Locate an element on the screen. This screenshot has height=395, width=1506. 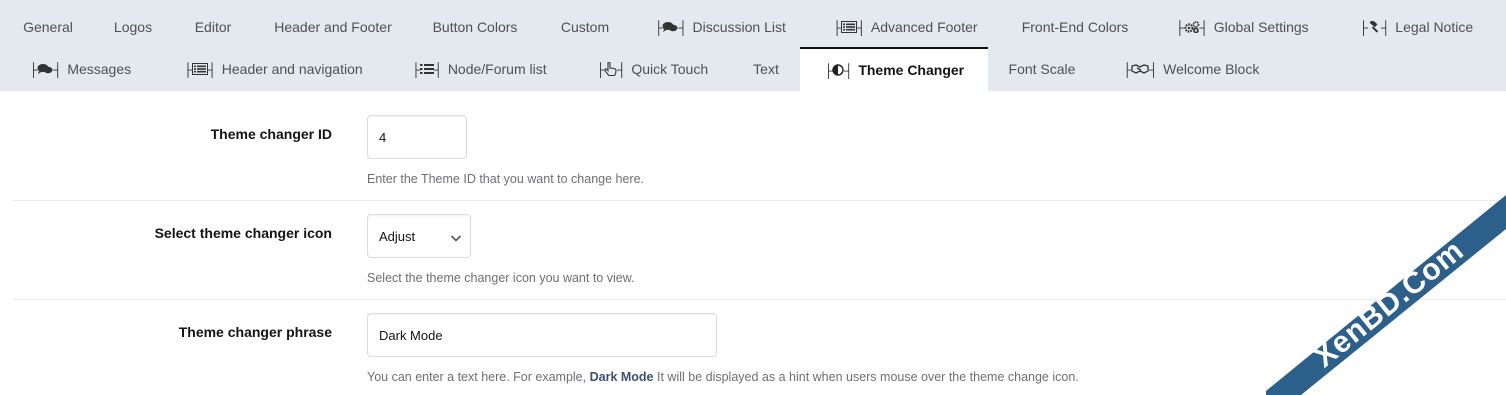
tab-label: Node/Forum list is located at coordinates (497, 69).